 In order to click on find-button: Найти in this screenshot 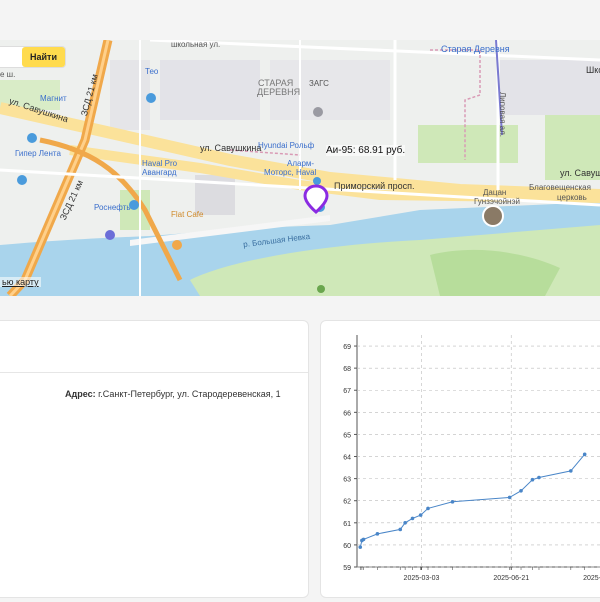, I will do `click(43, 57)`.